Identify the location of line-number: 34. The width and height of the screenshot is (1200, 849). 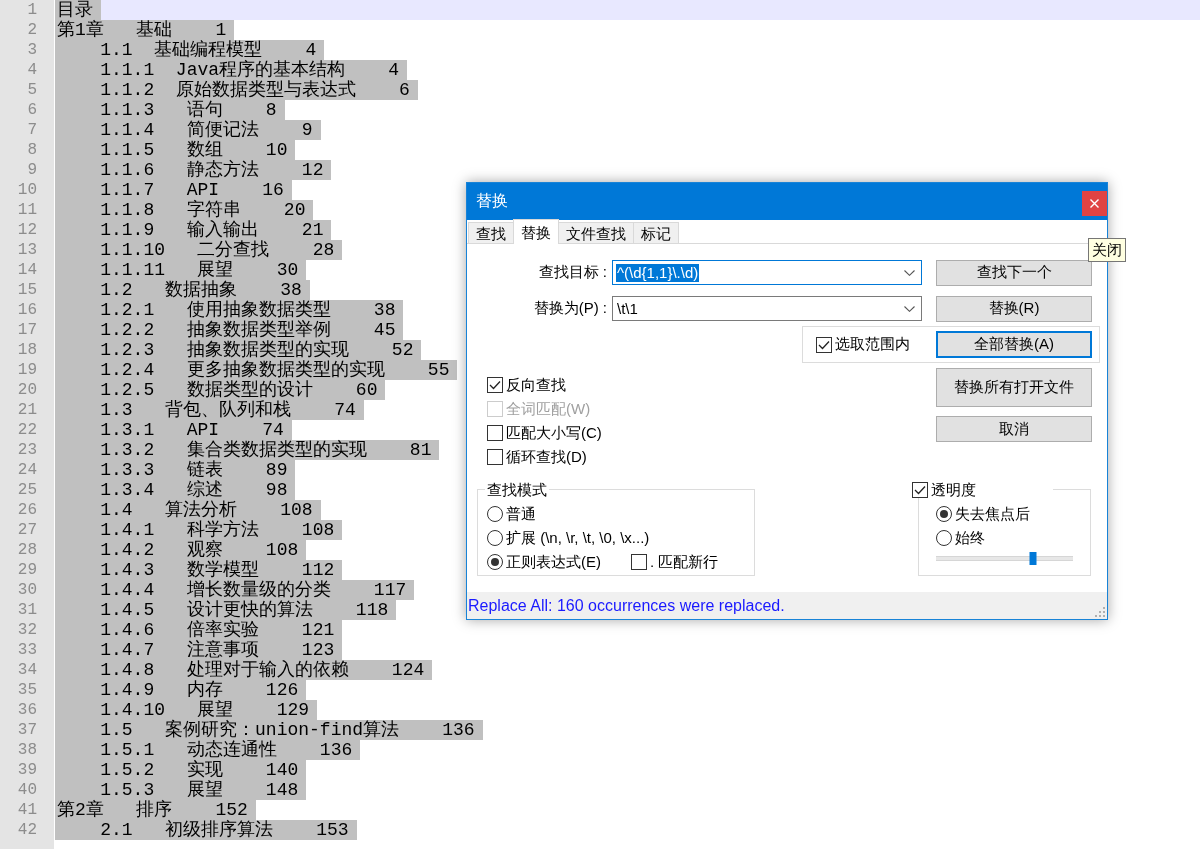
(27, 670).